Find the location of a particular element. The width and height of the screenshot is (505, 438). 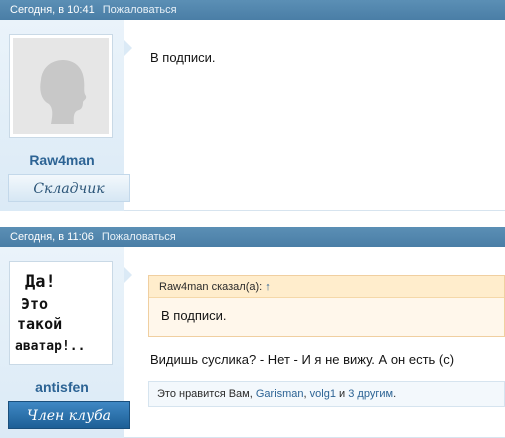

quote-header: Raw4man сказал(а): ↑ is located at coordinates (326, 287).